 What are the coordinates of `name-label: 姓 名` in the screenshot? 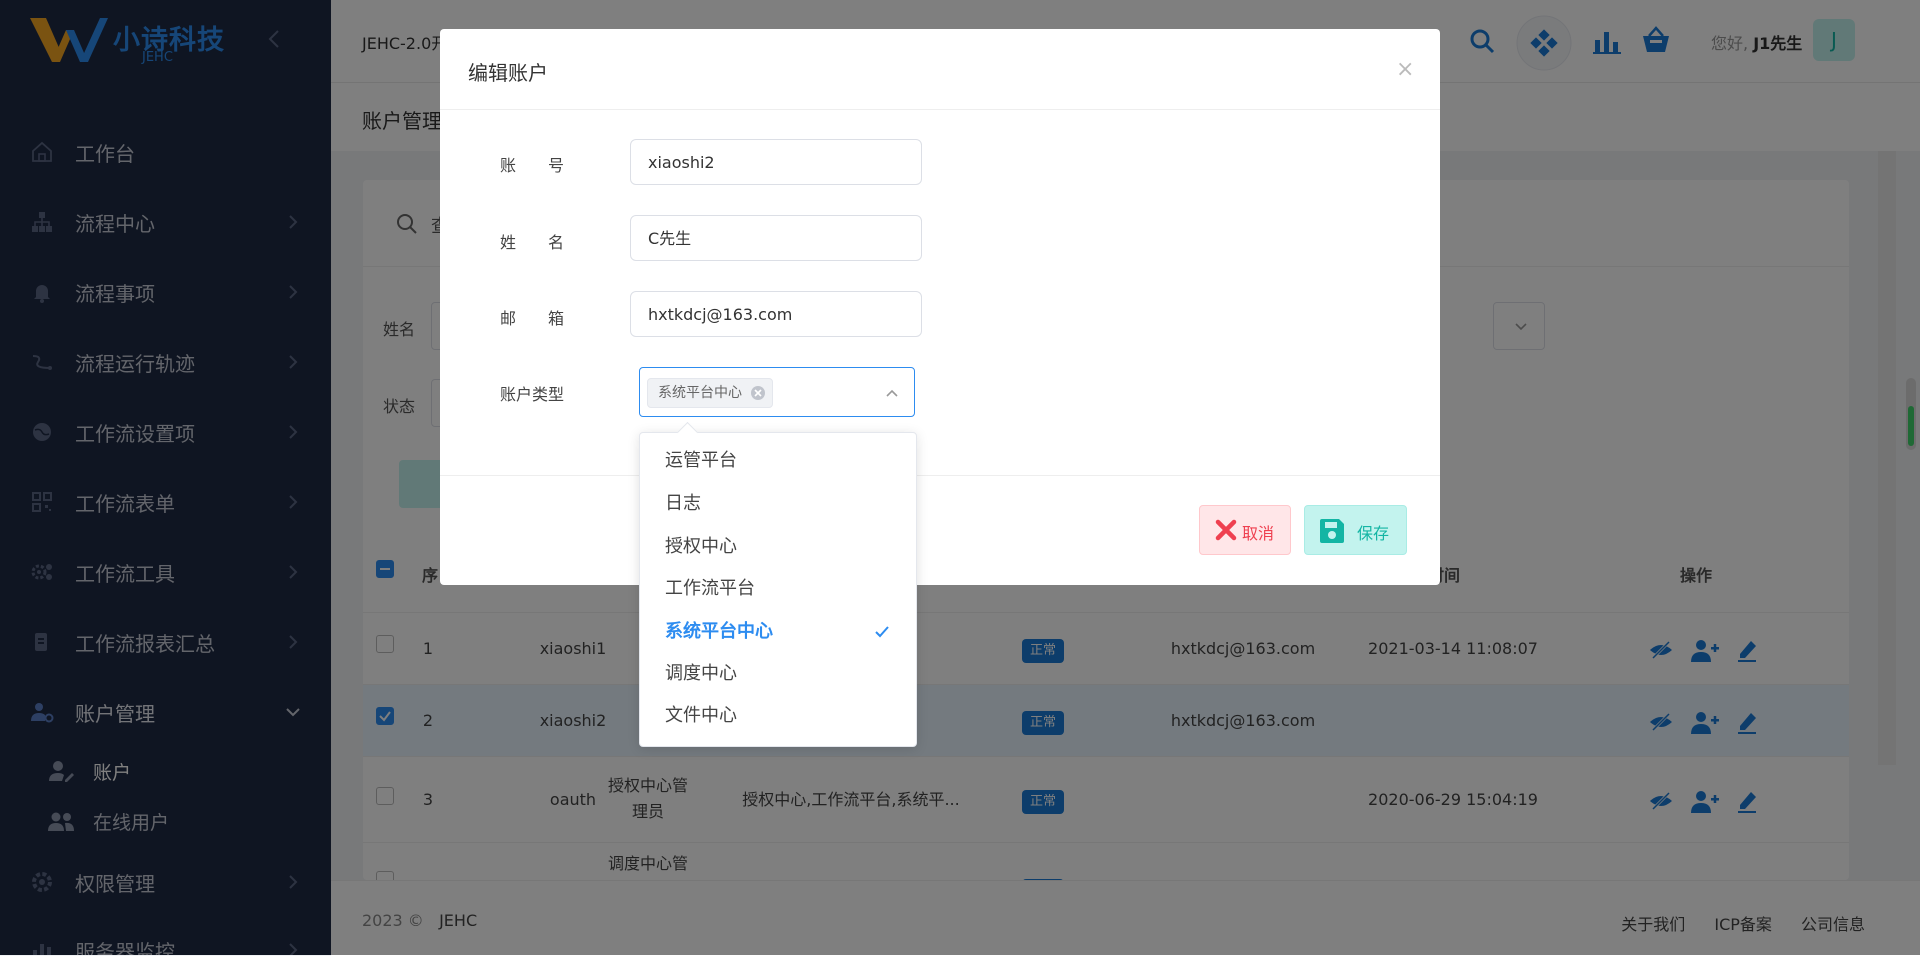 It's located at (532, 242).